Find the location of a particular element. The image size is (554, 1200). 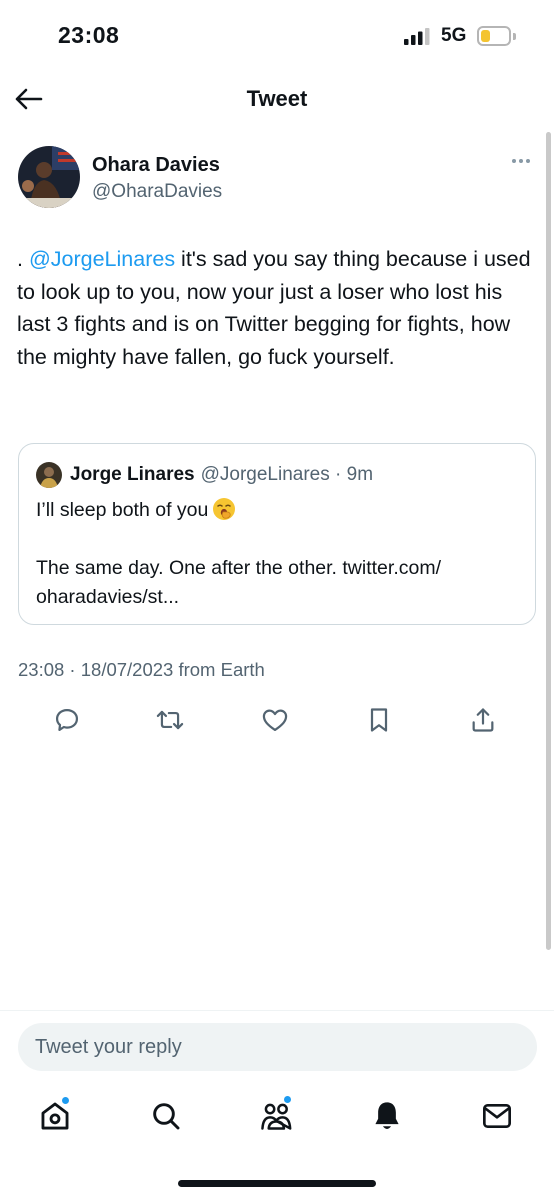

bookmark-icon is located at coordinates (379, 720).